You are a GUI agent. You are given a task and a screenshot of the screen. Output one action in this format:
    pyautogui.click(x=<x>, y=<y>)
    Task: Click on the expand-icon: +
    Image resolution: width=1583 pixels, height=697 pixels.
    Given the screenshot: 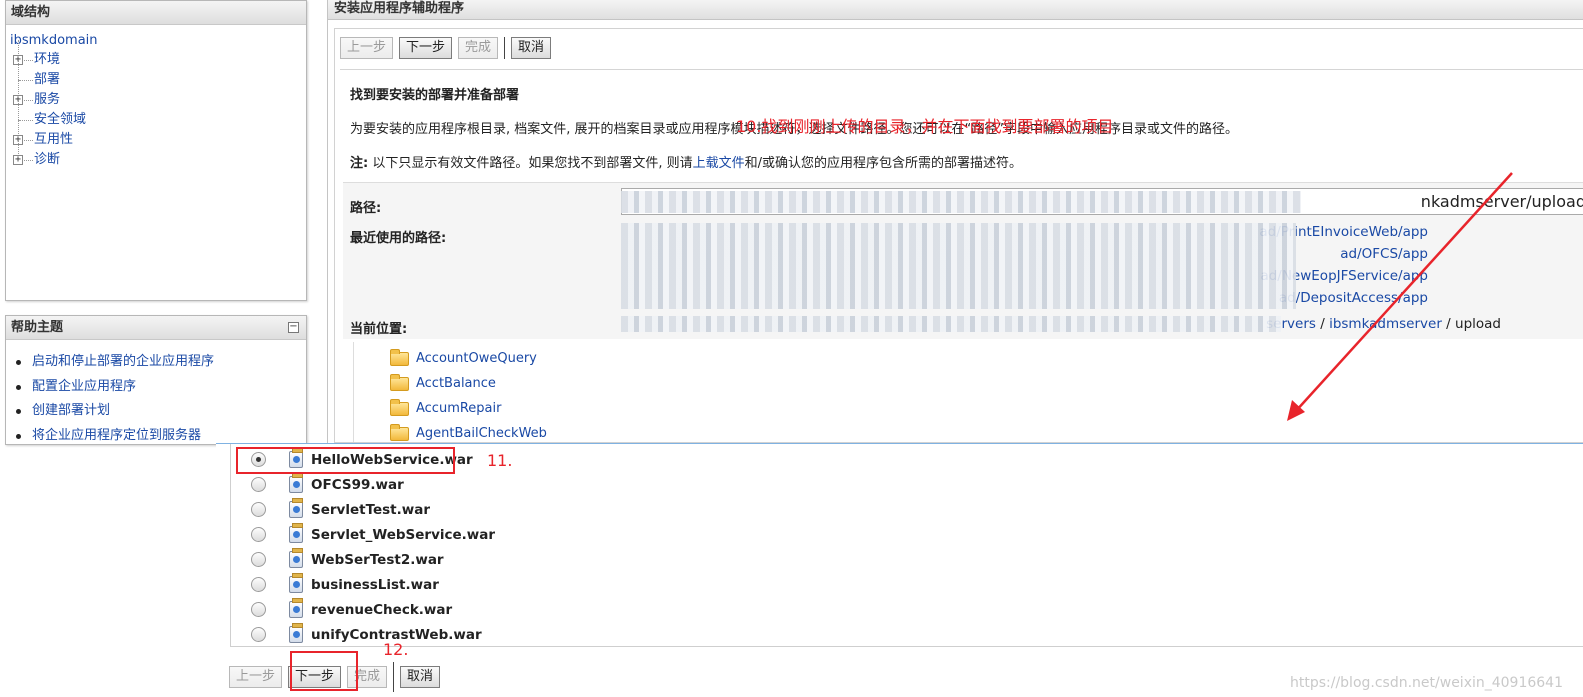 What is the action you would take?
    pyautogui.click(x=18, y=160)
    